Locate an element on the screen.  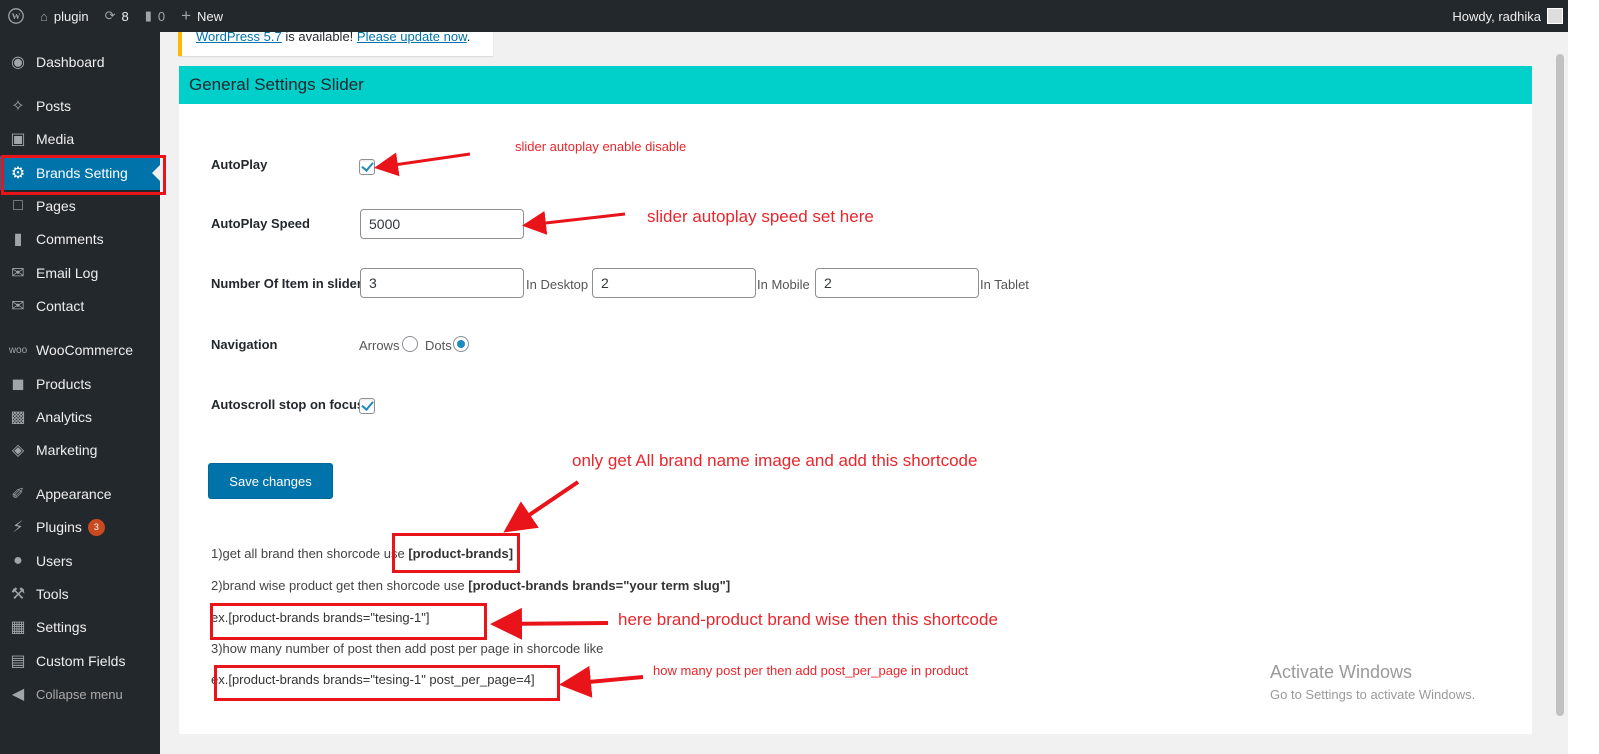
admin-bar: W ⌂ plugin ⟳ 8 ▮ 0 + New Howdy, radhika is located at coordinates (799, 16).